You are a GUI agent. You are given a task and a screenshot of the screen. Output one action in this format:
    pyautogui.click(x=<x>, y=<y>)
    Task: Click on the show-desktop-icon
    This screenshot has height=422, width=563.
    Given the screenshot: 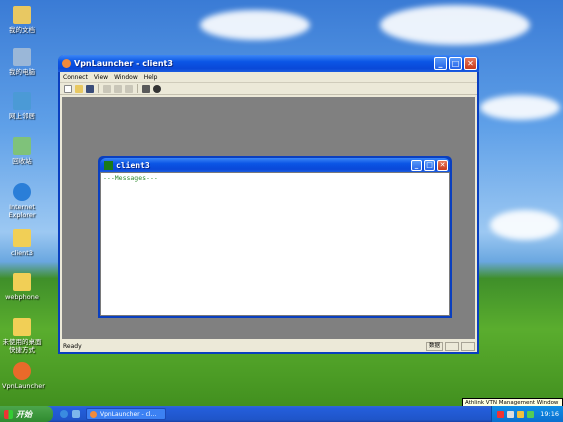 What is the action you would take?
    pyautogui.click(x=76, y=414)
    